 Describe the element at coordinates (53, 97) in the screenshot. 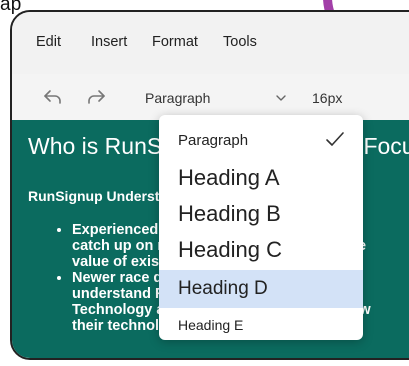

I see `undo-icon` at that location.